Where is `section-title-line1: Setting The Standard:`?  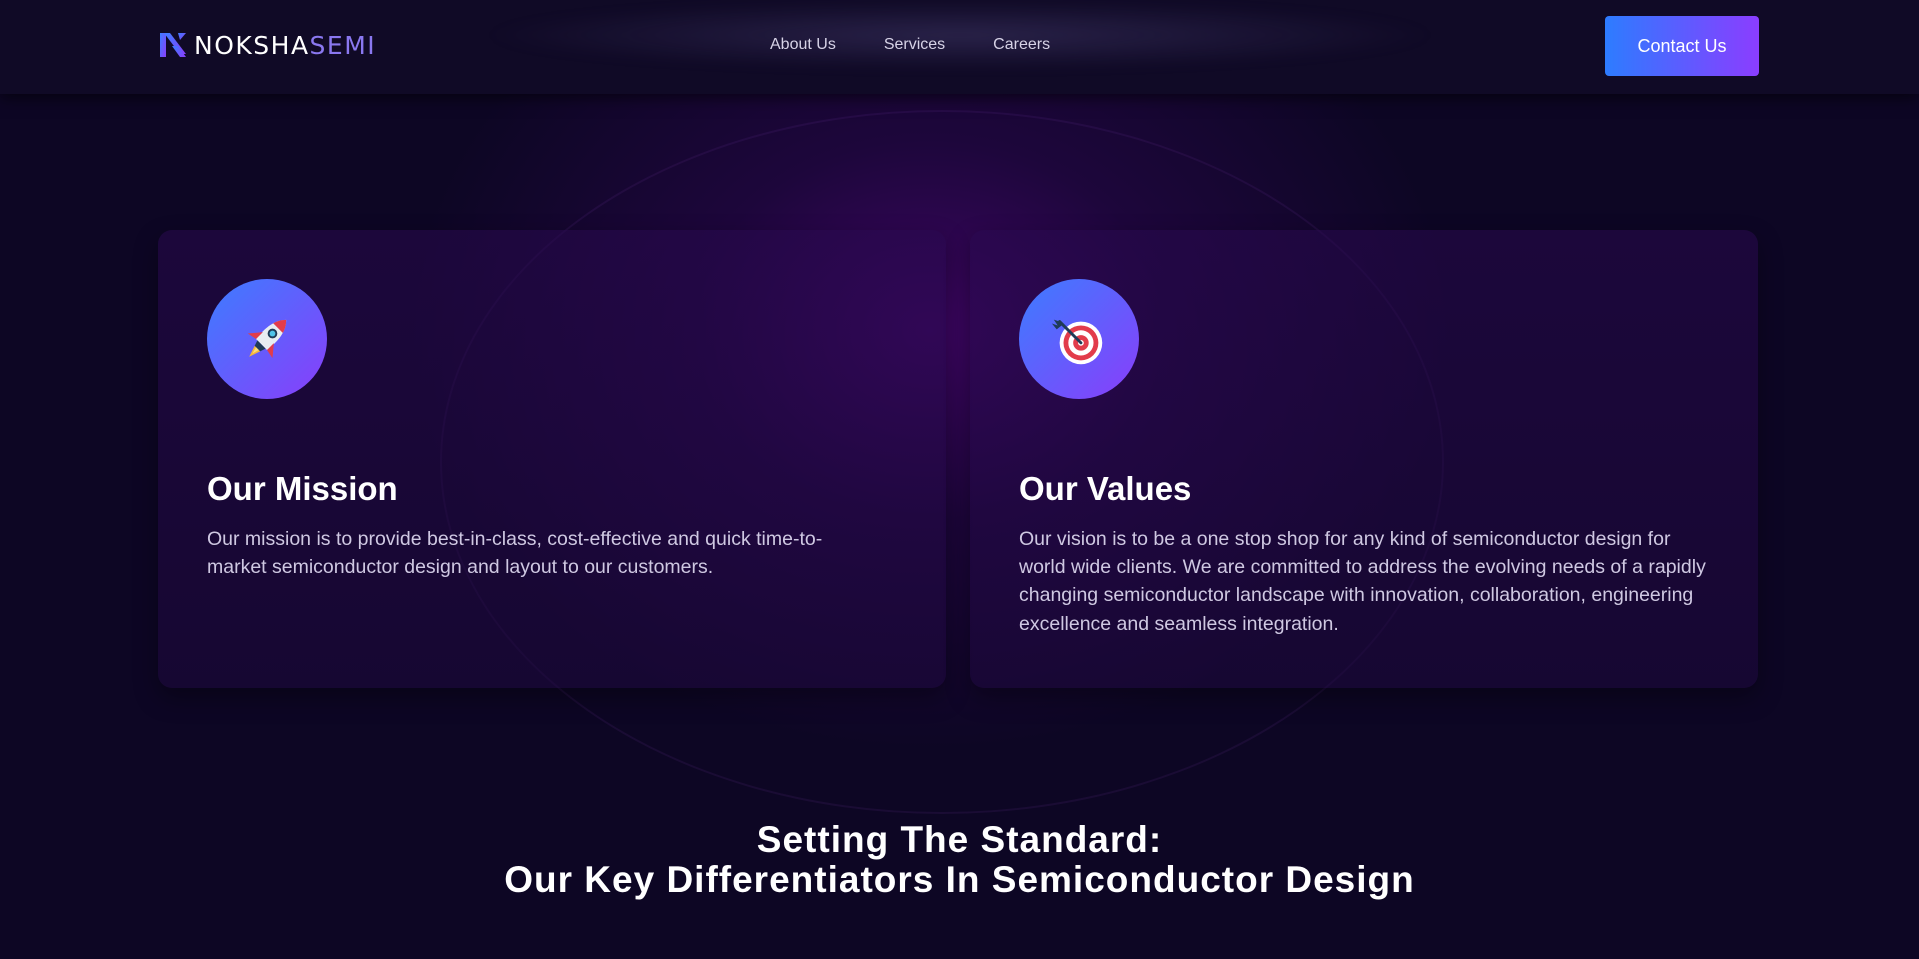 section-title-line1: Setting The Standard: is located at coordinates (959, 839).